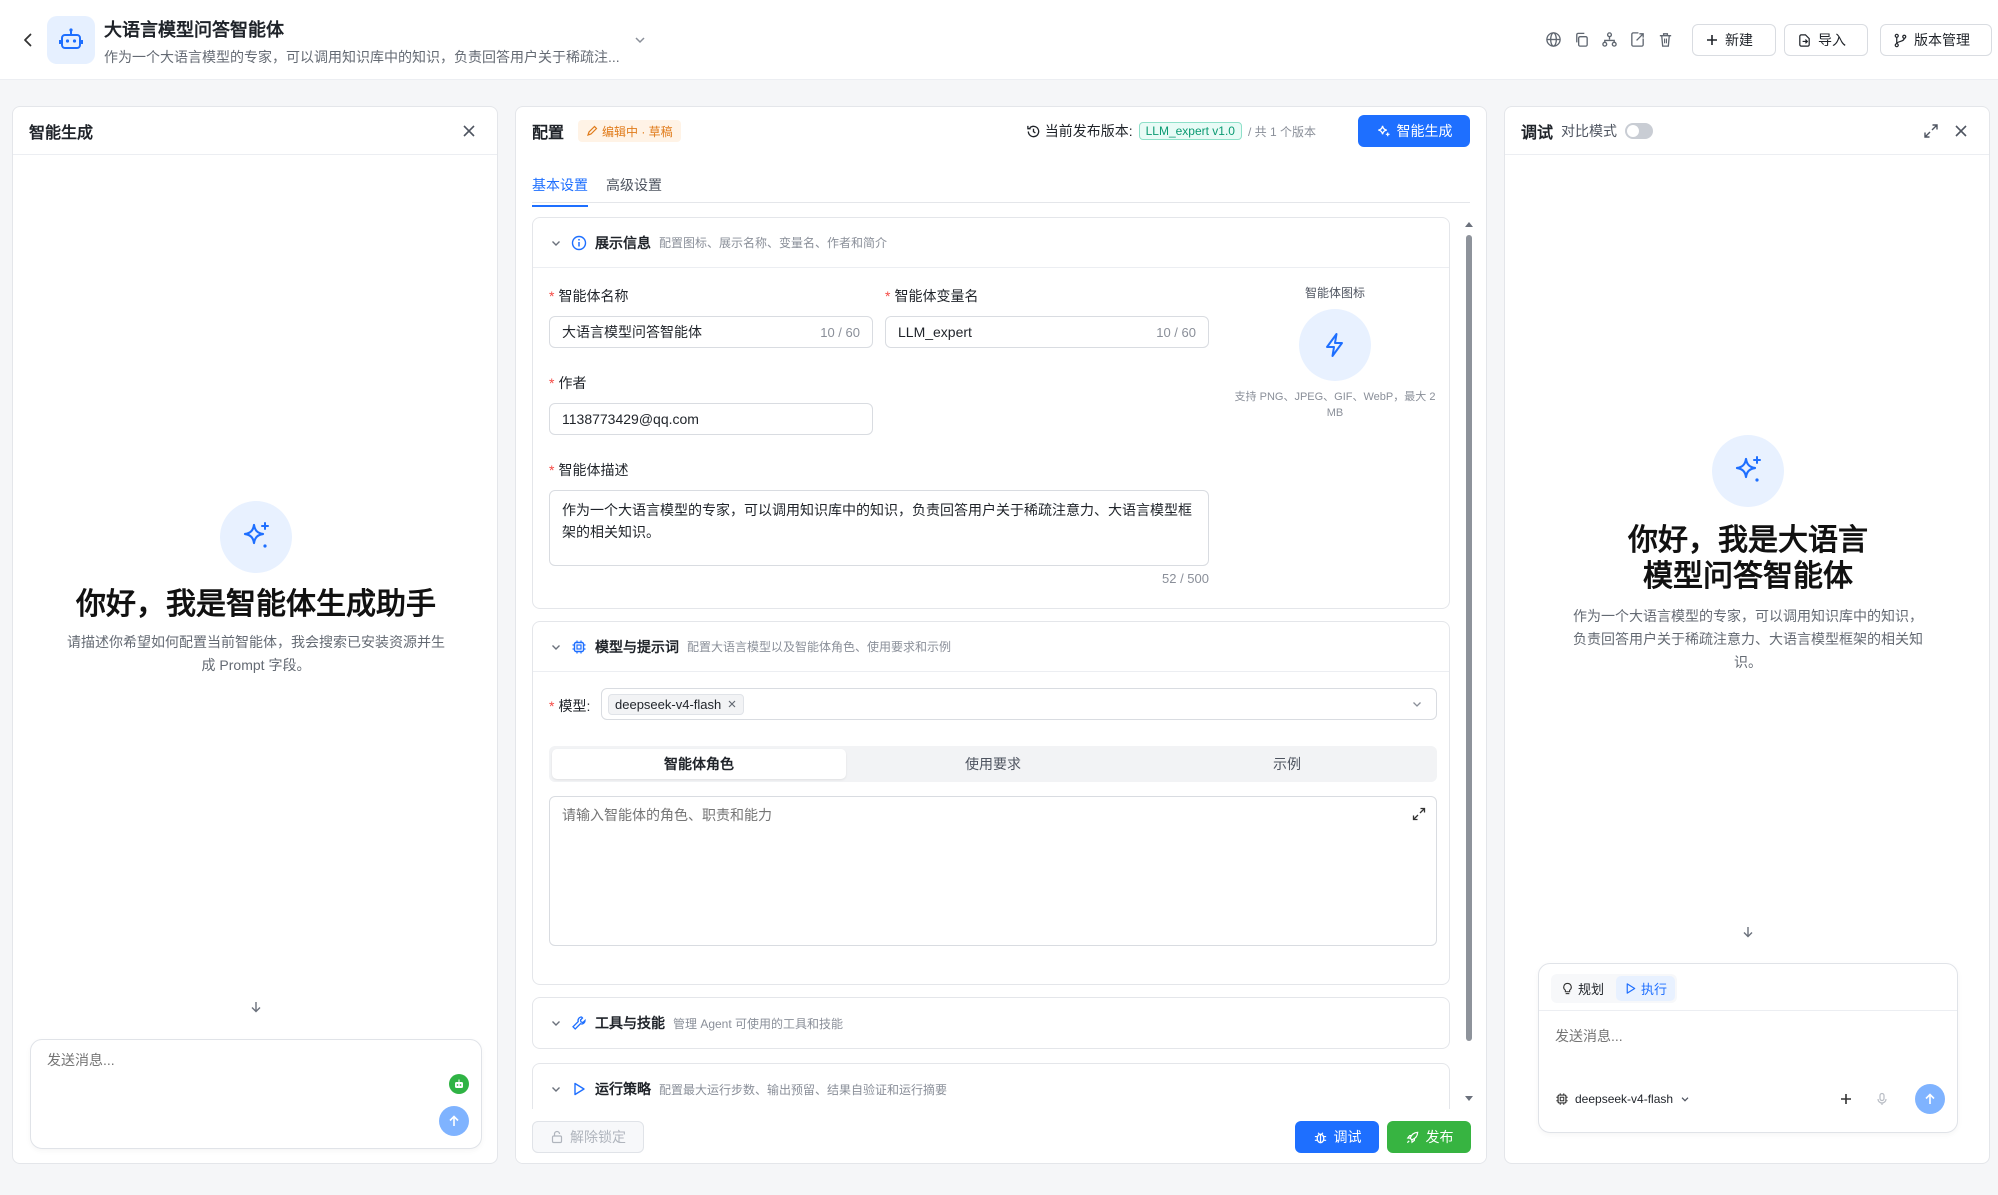 The height and width of the screenshot is (1195, 1998). Describe the element at coordinates (1047, 332) in the screenshot. I see `agent-variable-input: LLM_expert 10 / 60` at that location.